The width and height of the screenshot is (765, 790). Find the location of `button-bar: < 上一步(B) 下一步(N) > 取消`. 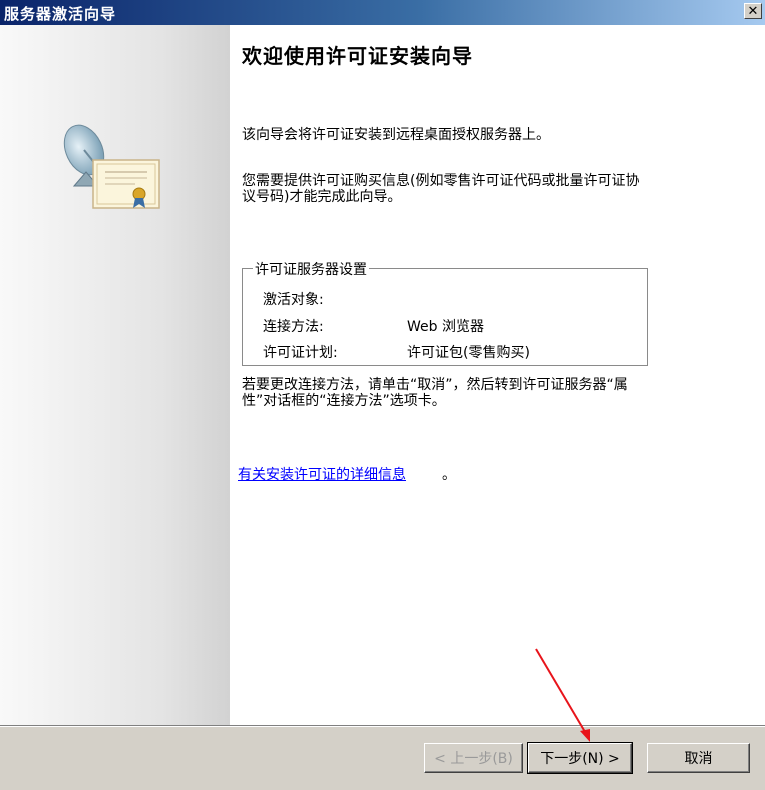

button-bar: < 上一步(B) 下一步(N) > 取消 is located at coordinates (382, 757).